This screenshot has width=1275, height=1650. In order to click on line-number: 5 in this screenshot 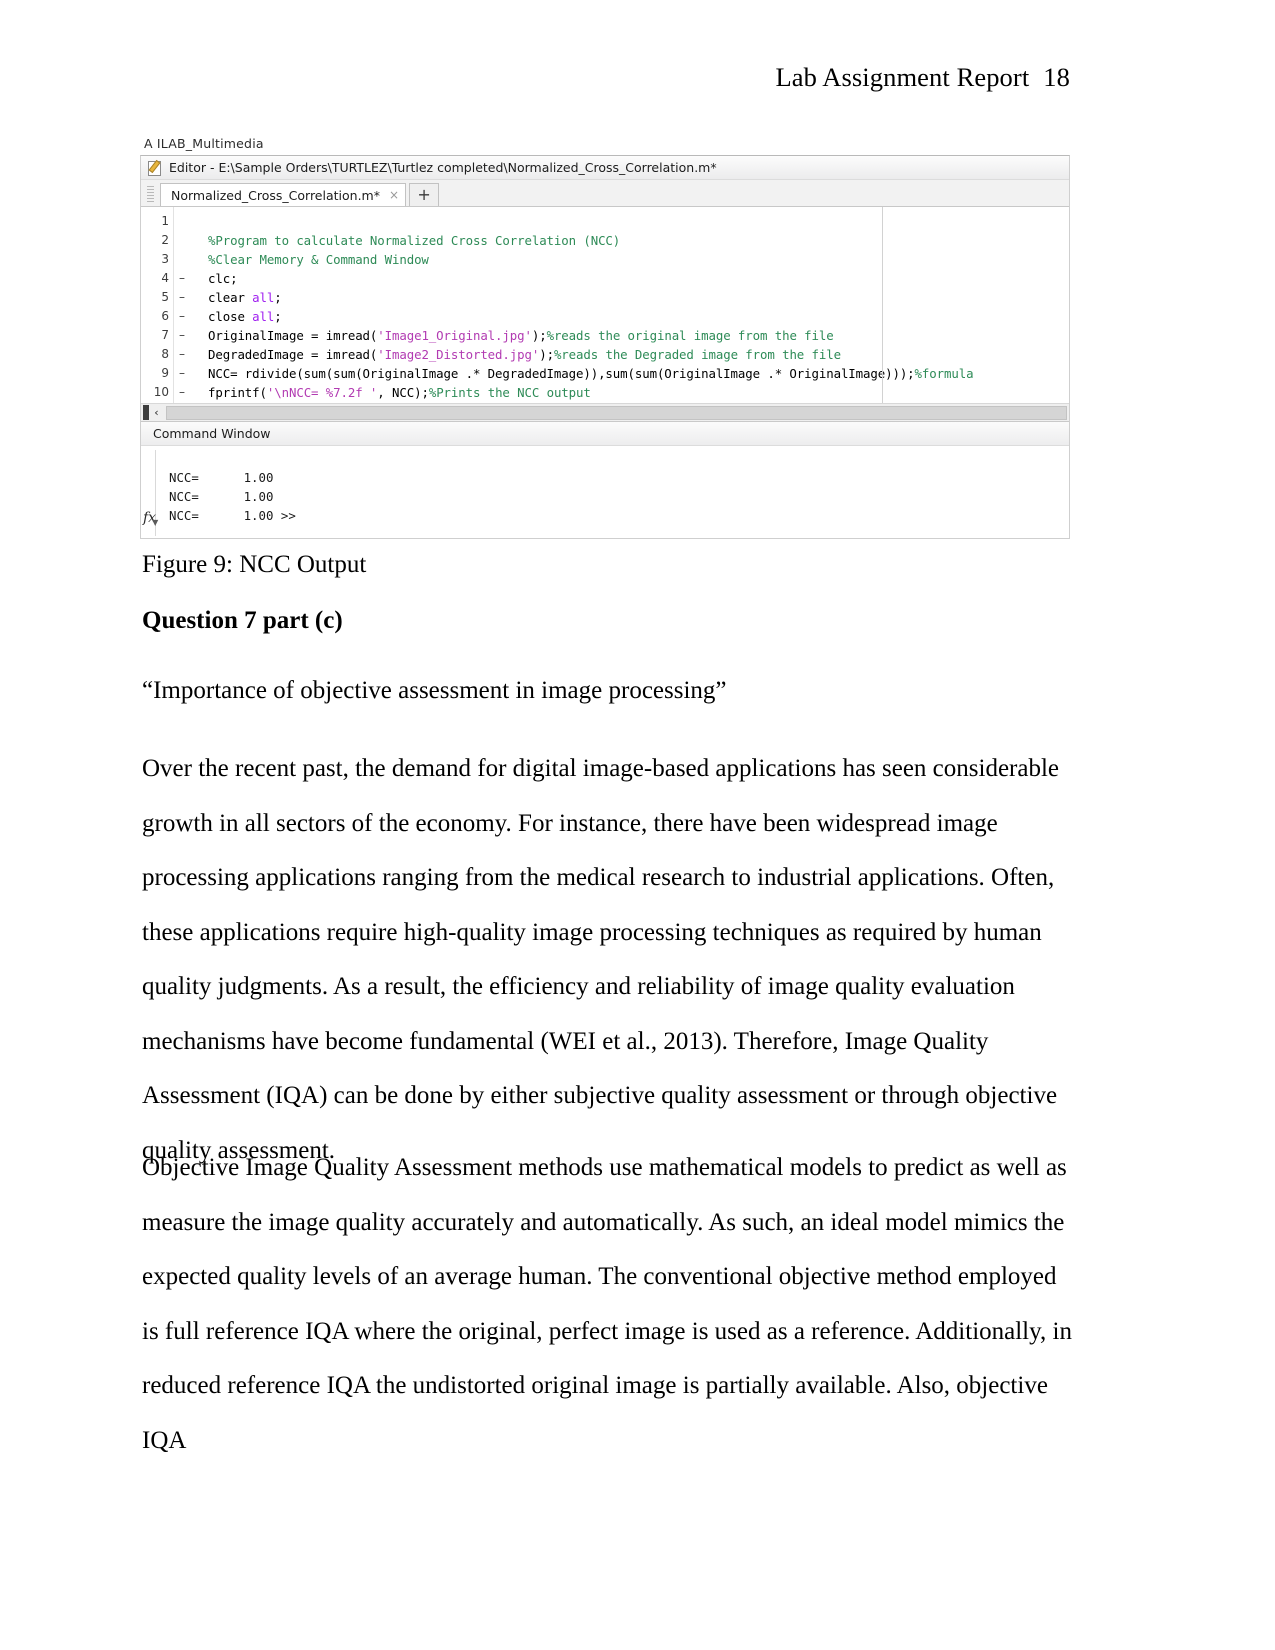, I will do `click(165, 297)`.